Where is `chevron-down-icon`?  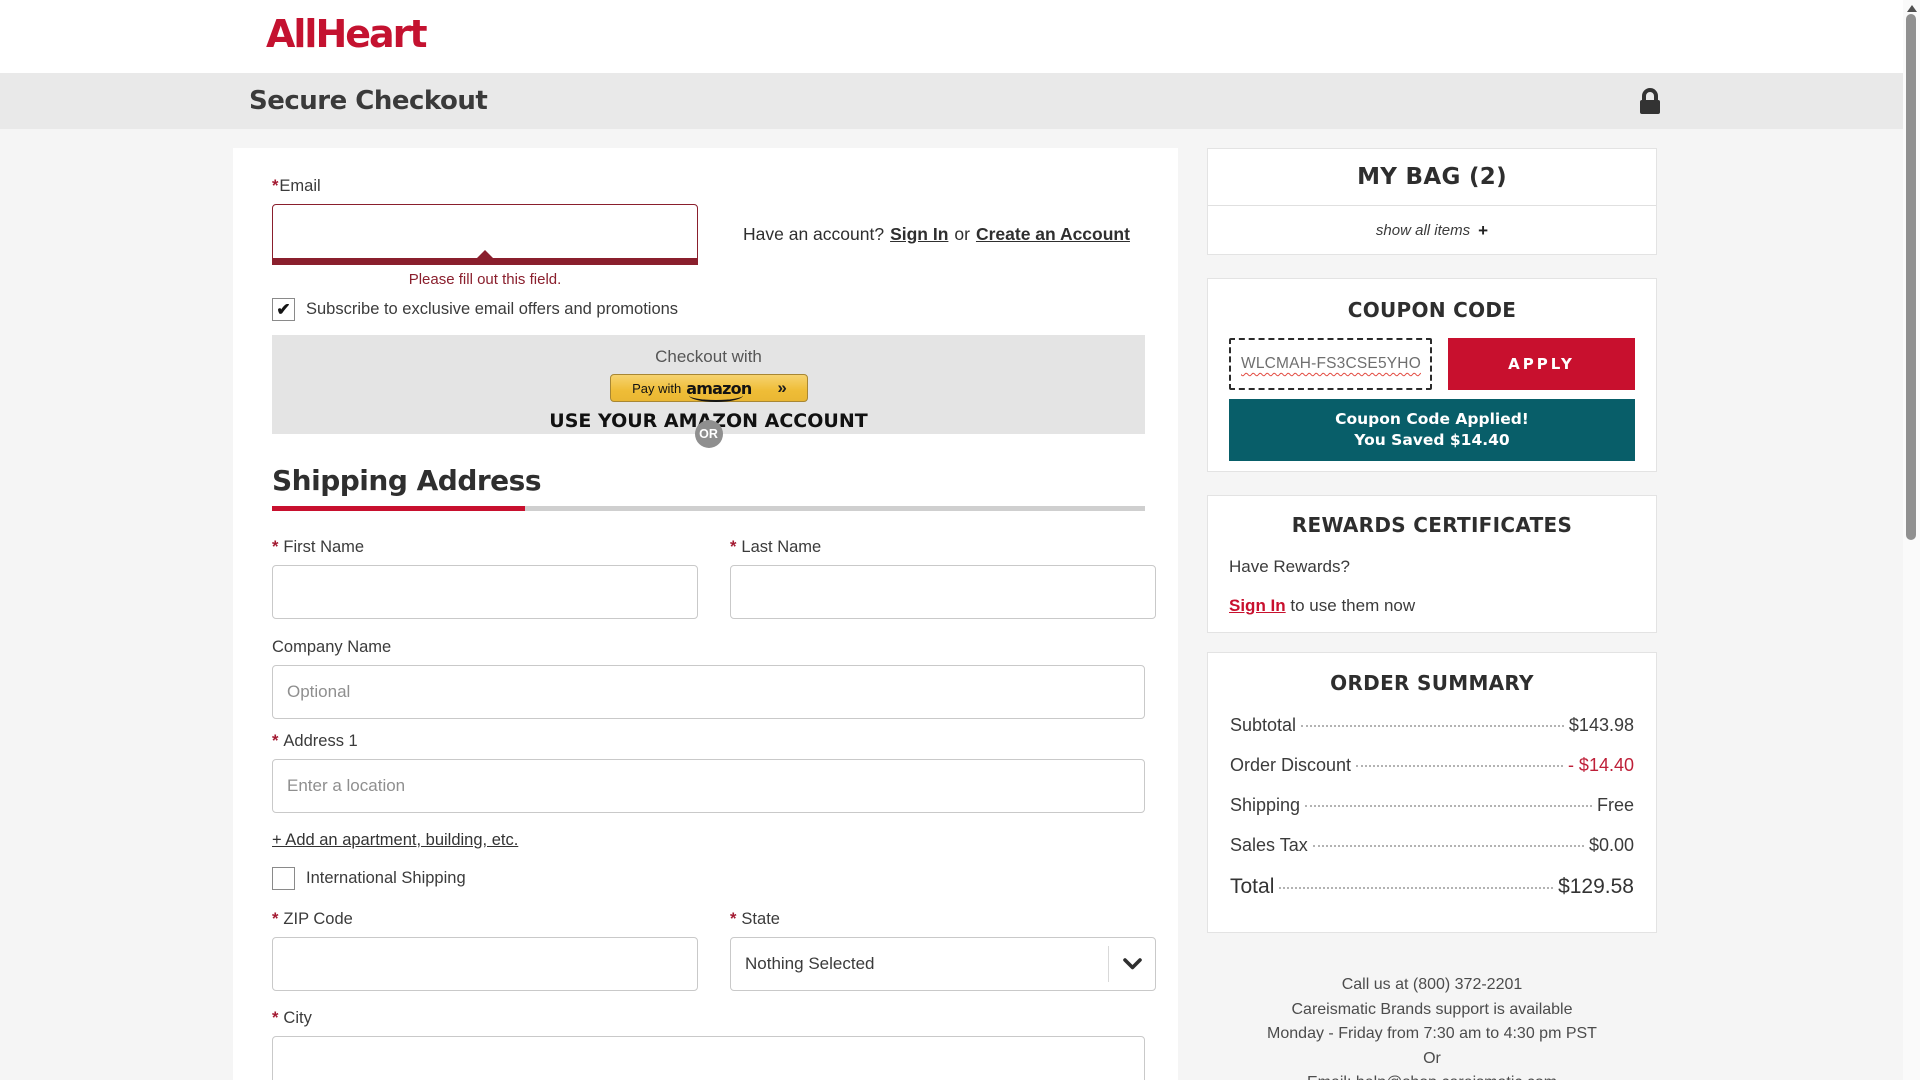
chevron-down-icon is located at coordinates (1132, 964).